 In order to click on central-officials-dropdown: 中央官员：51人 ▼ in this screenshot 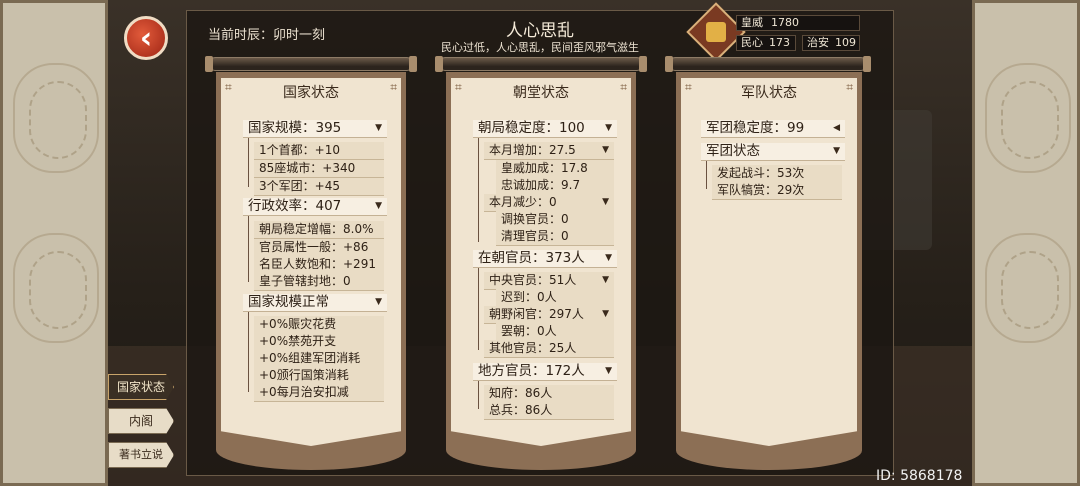, I will do `click(549, 280)`.